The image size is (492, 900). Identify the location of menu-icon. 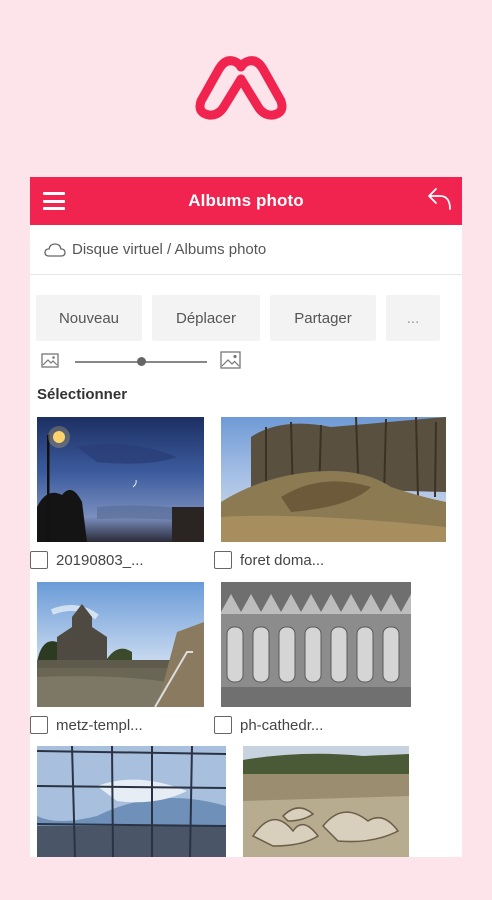
(54, 201).